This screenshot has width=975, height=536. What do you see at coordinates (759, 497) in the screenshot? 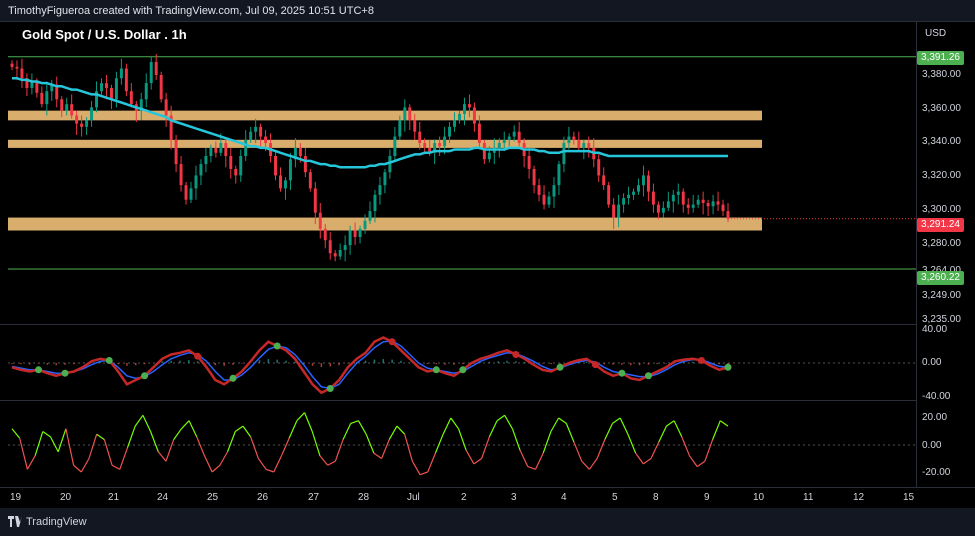
I see `time-label: 10` at bounding box center [759, 497].